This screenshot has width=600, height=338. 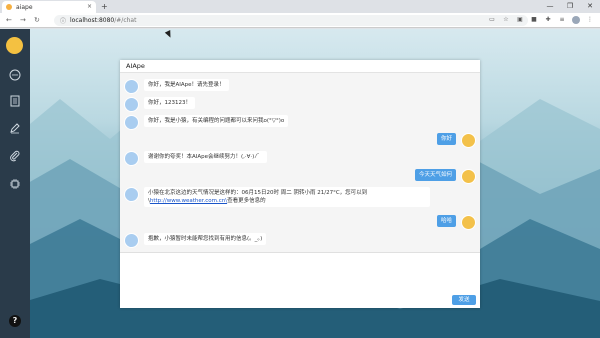 I want to click on bot-message-text: 谢谢你的夸奖！本AIApe会继续努力！(,·∀·)ﾉ゛, so click(x=205, y=157).